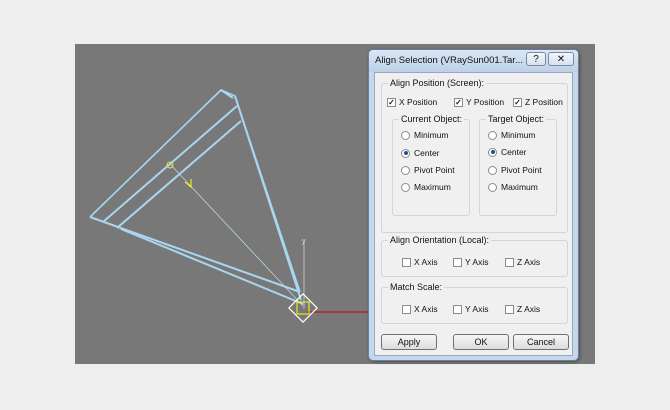 The height and width of the screenshot is (410, 670). What do you see at coordinates (485, 102) in the screenshot?
I see `y-position-label: Y Position` at bounding box center [485, 102].